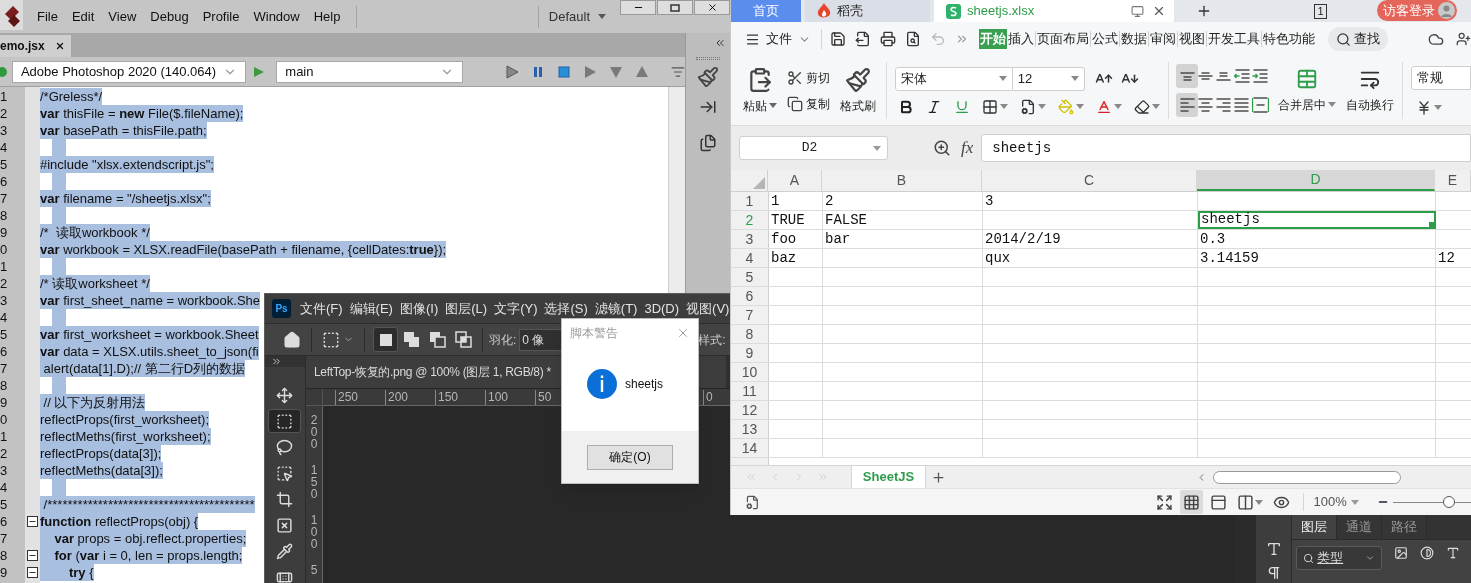  What do you see at coordinates (285, 421) in the screenshot?
I see `tool-button` at bounding box center [285, 421].